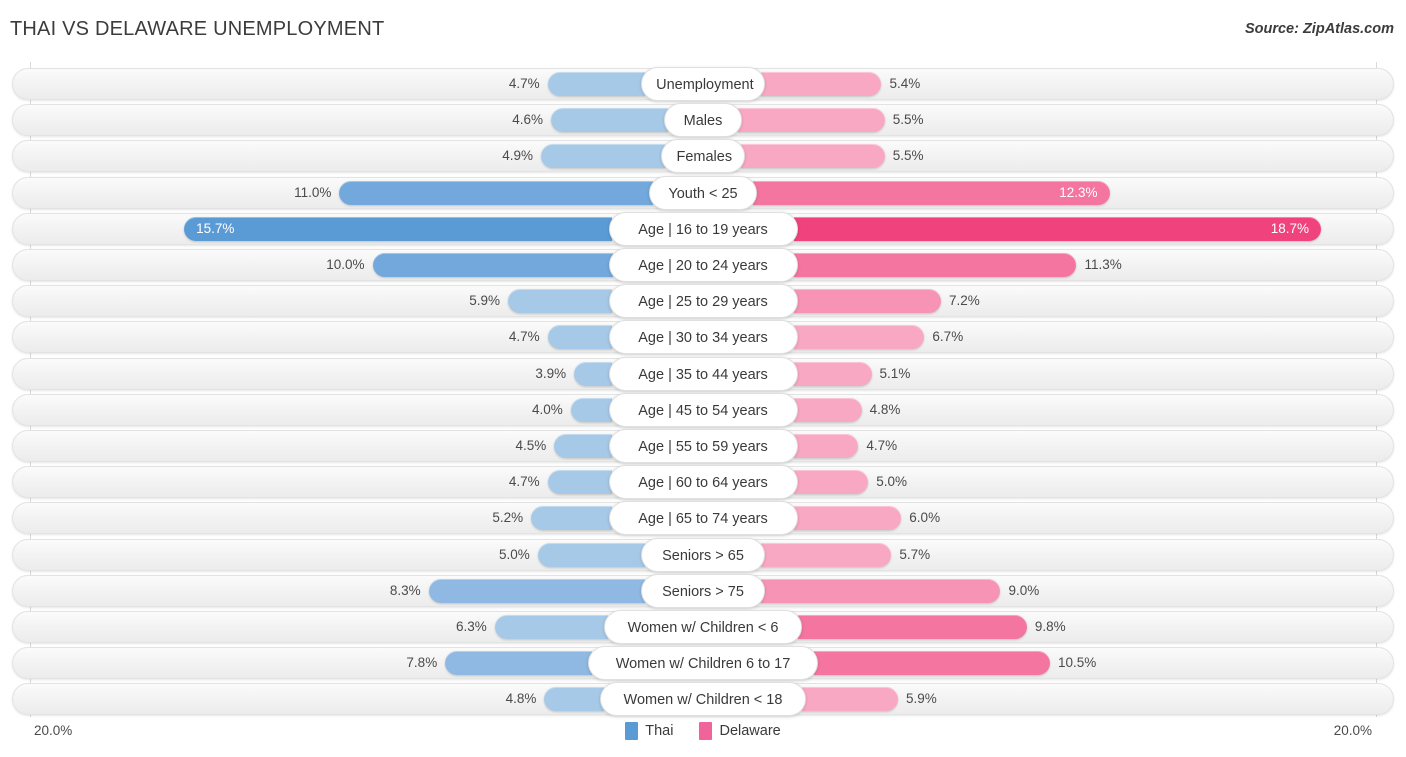 This screenshot has width=1406, height=757. I want to click on legend-item-delaware: Delaware, so click(740, 731).